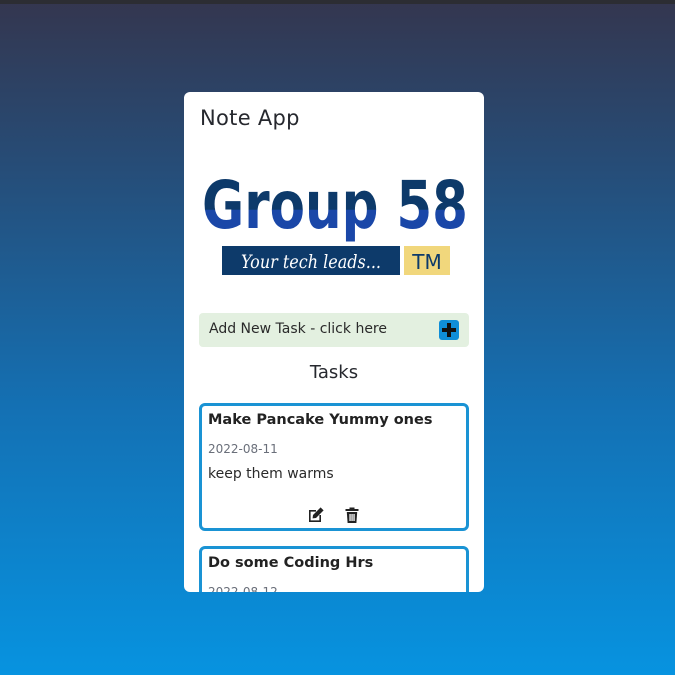 The width and height of the screenshot is (675, 675). I want to click on task-card: Do some Coding Hrs 2022-08-12, so click(334, 569).